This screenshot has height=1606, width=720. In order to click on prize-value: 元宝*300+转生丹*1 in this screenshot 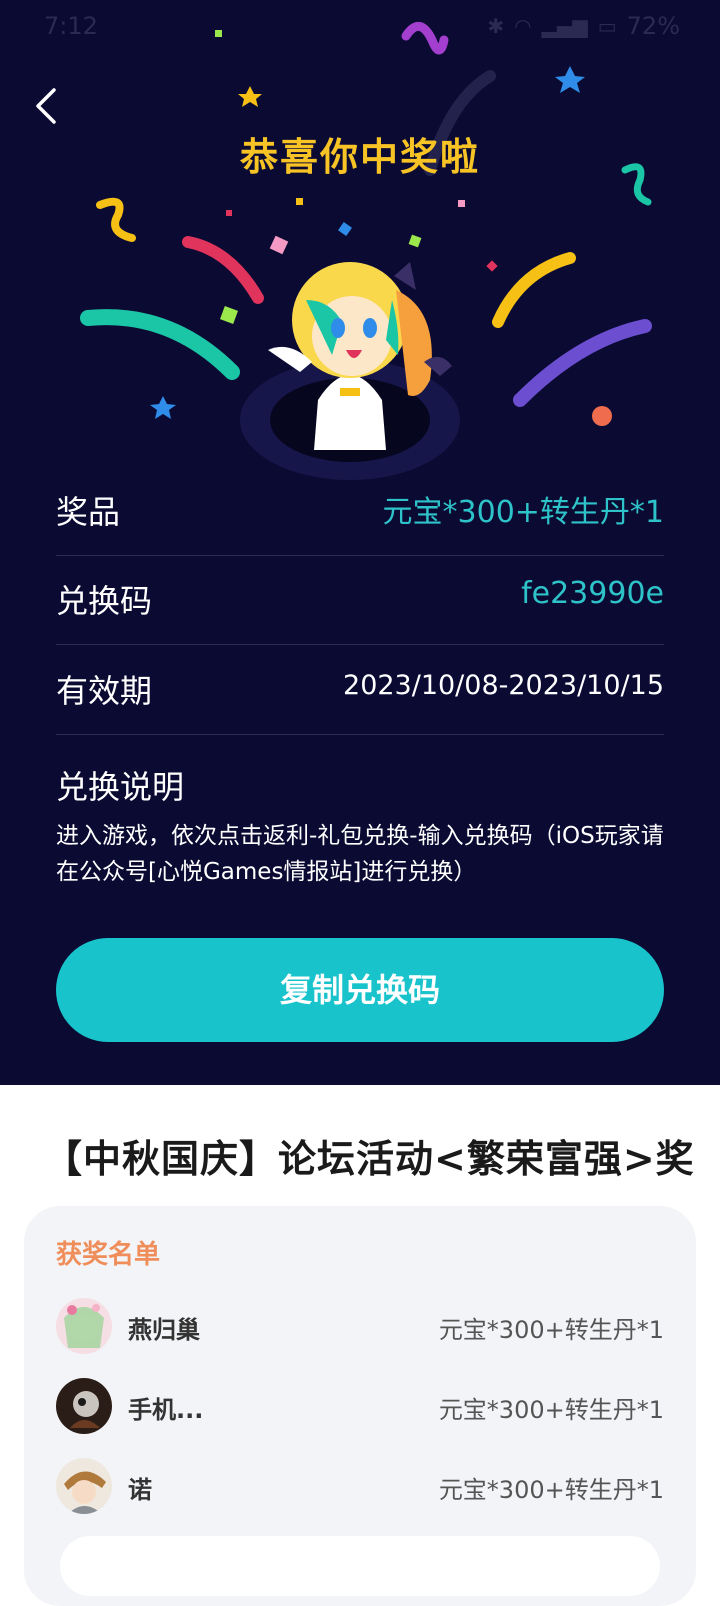, I will do `click(523, 512)`.